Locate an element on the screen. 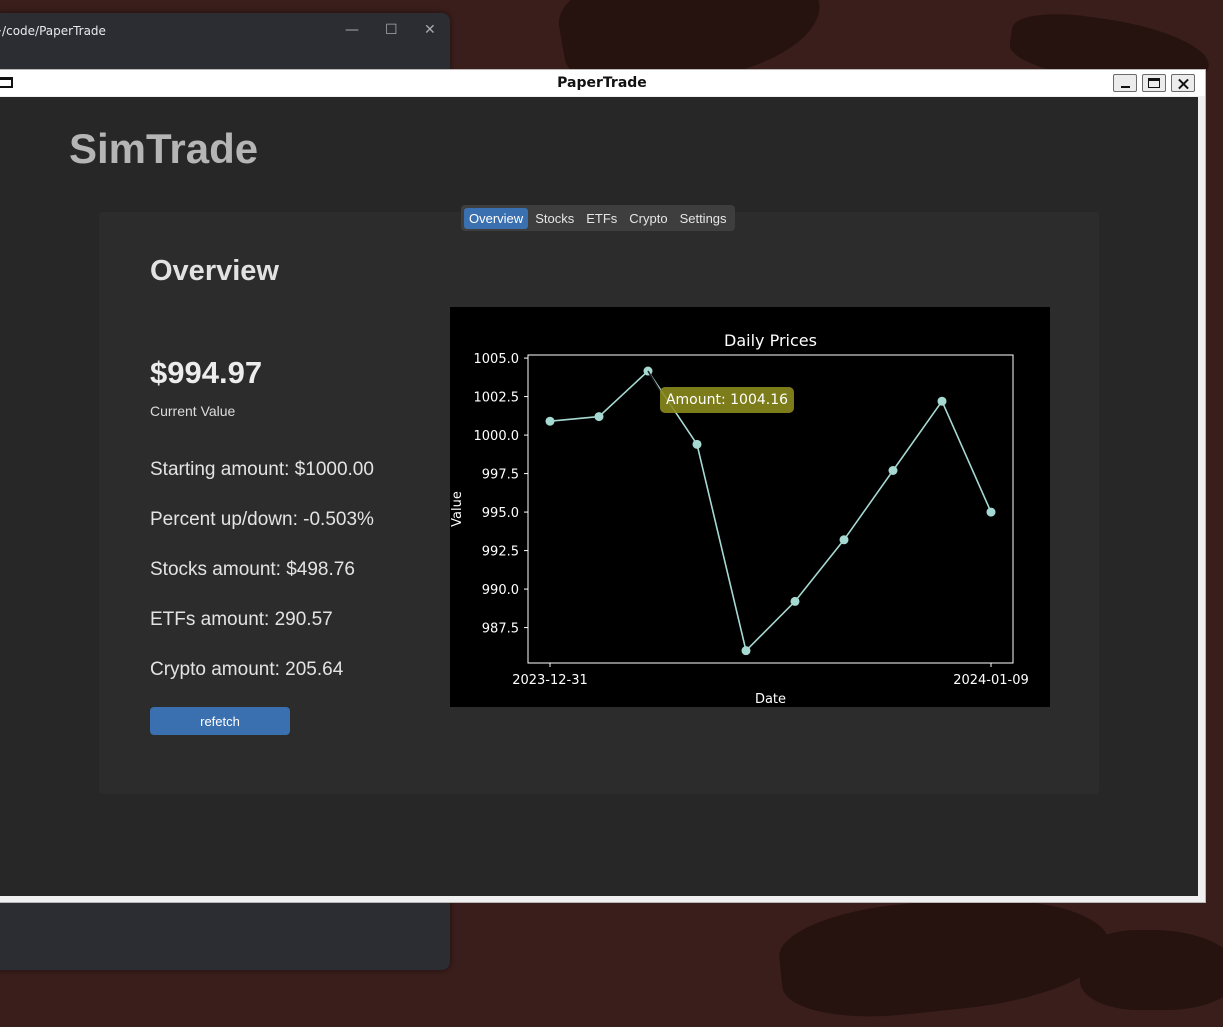 The height and width of the screenshot is (1027, 1223). tab-bar: Overview Stocks ETFs Crypto Settings is located at coordinates (598, 218).